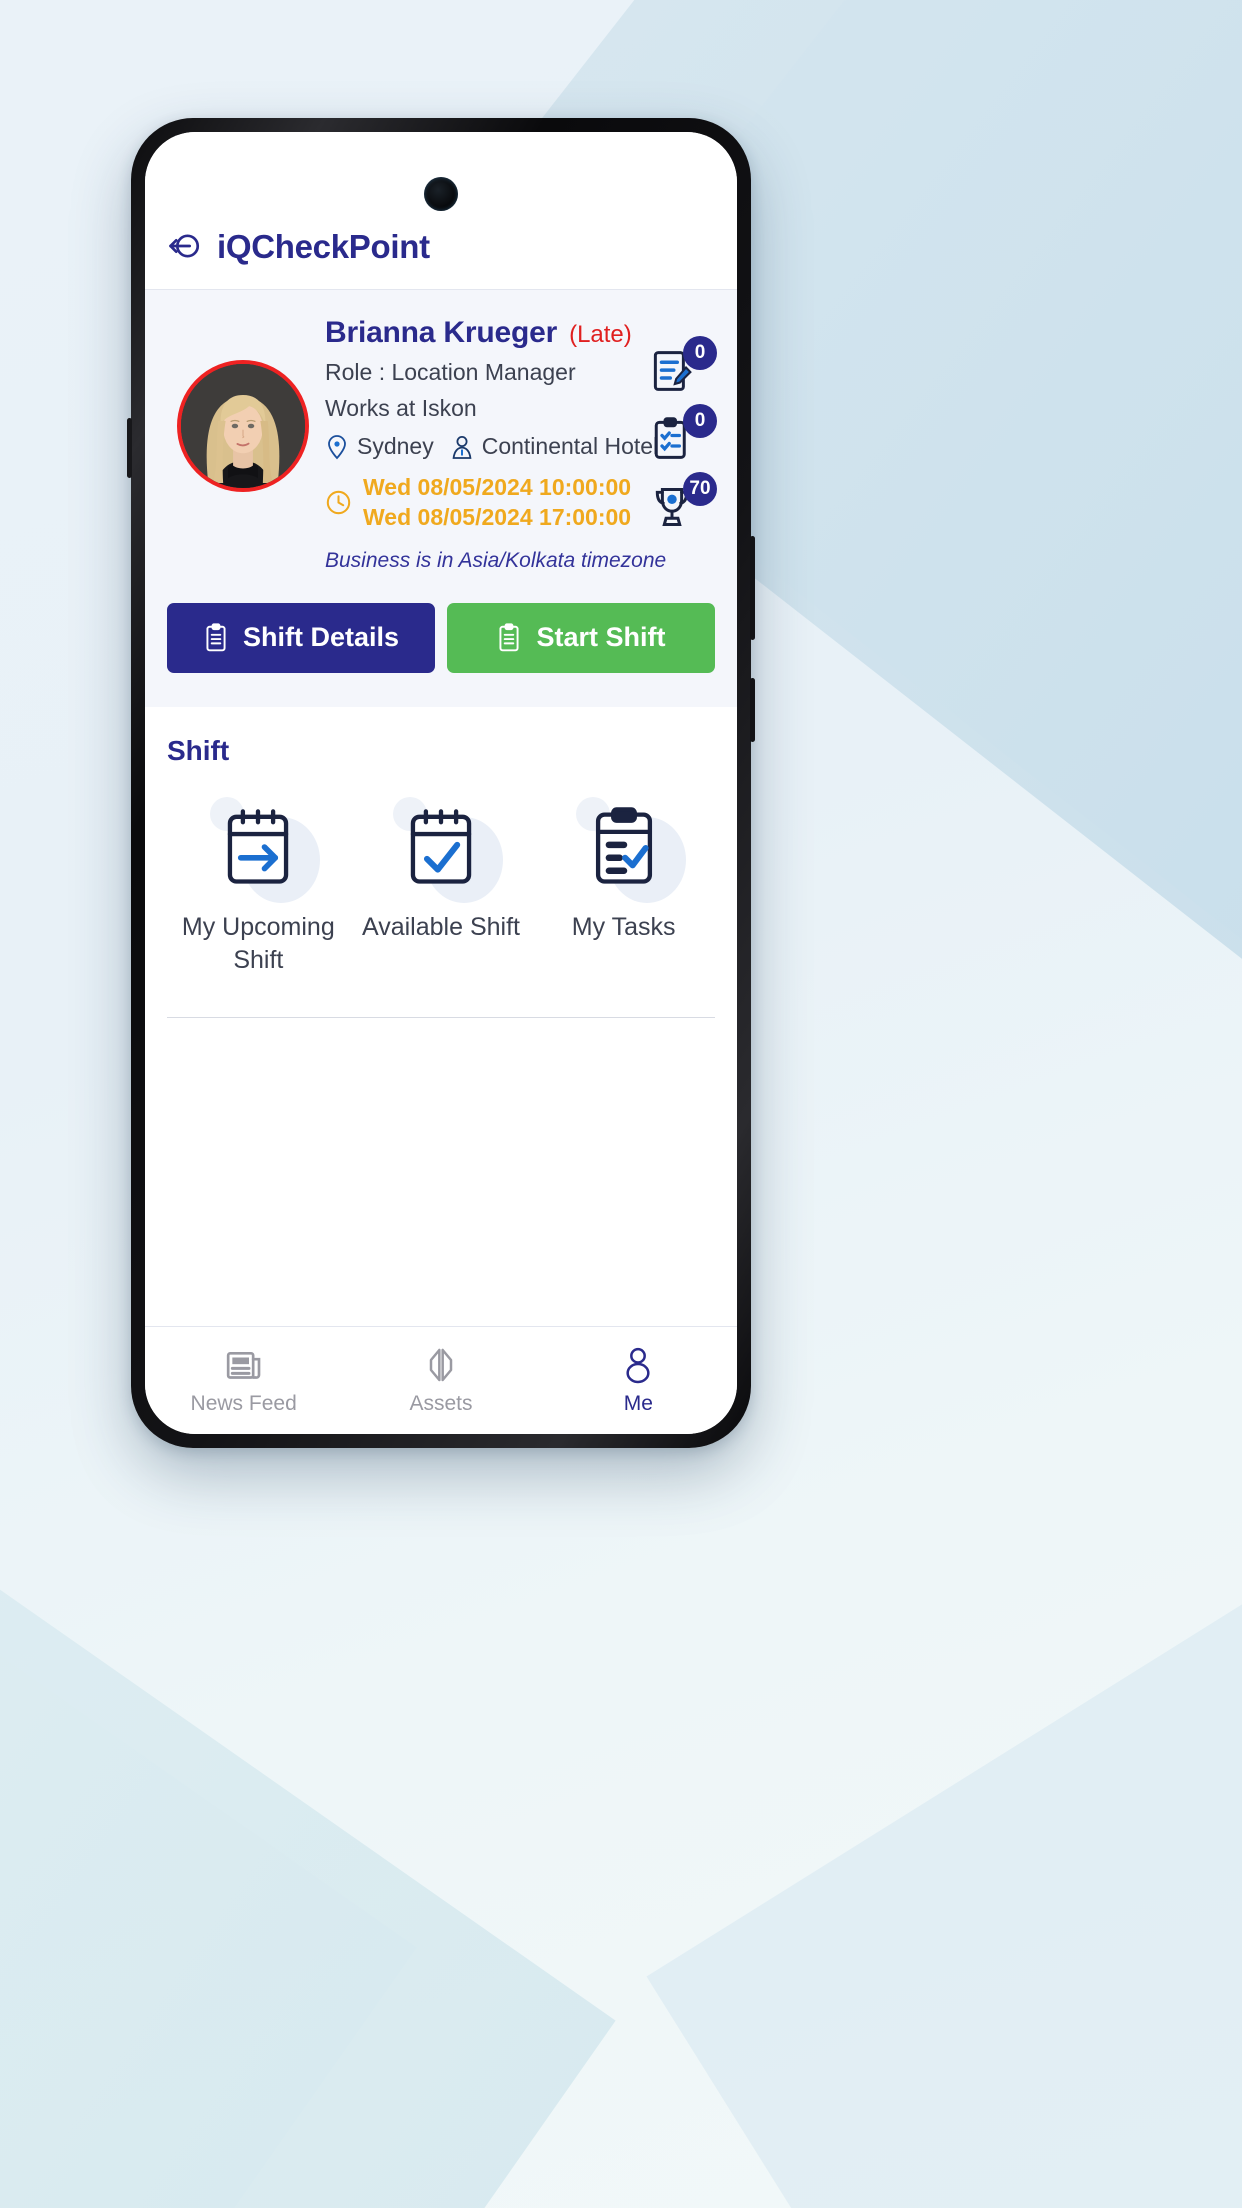 The image size is (1242, 2208). I want to click on start-shift-button: Start Shift, so click(581, 637).